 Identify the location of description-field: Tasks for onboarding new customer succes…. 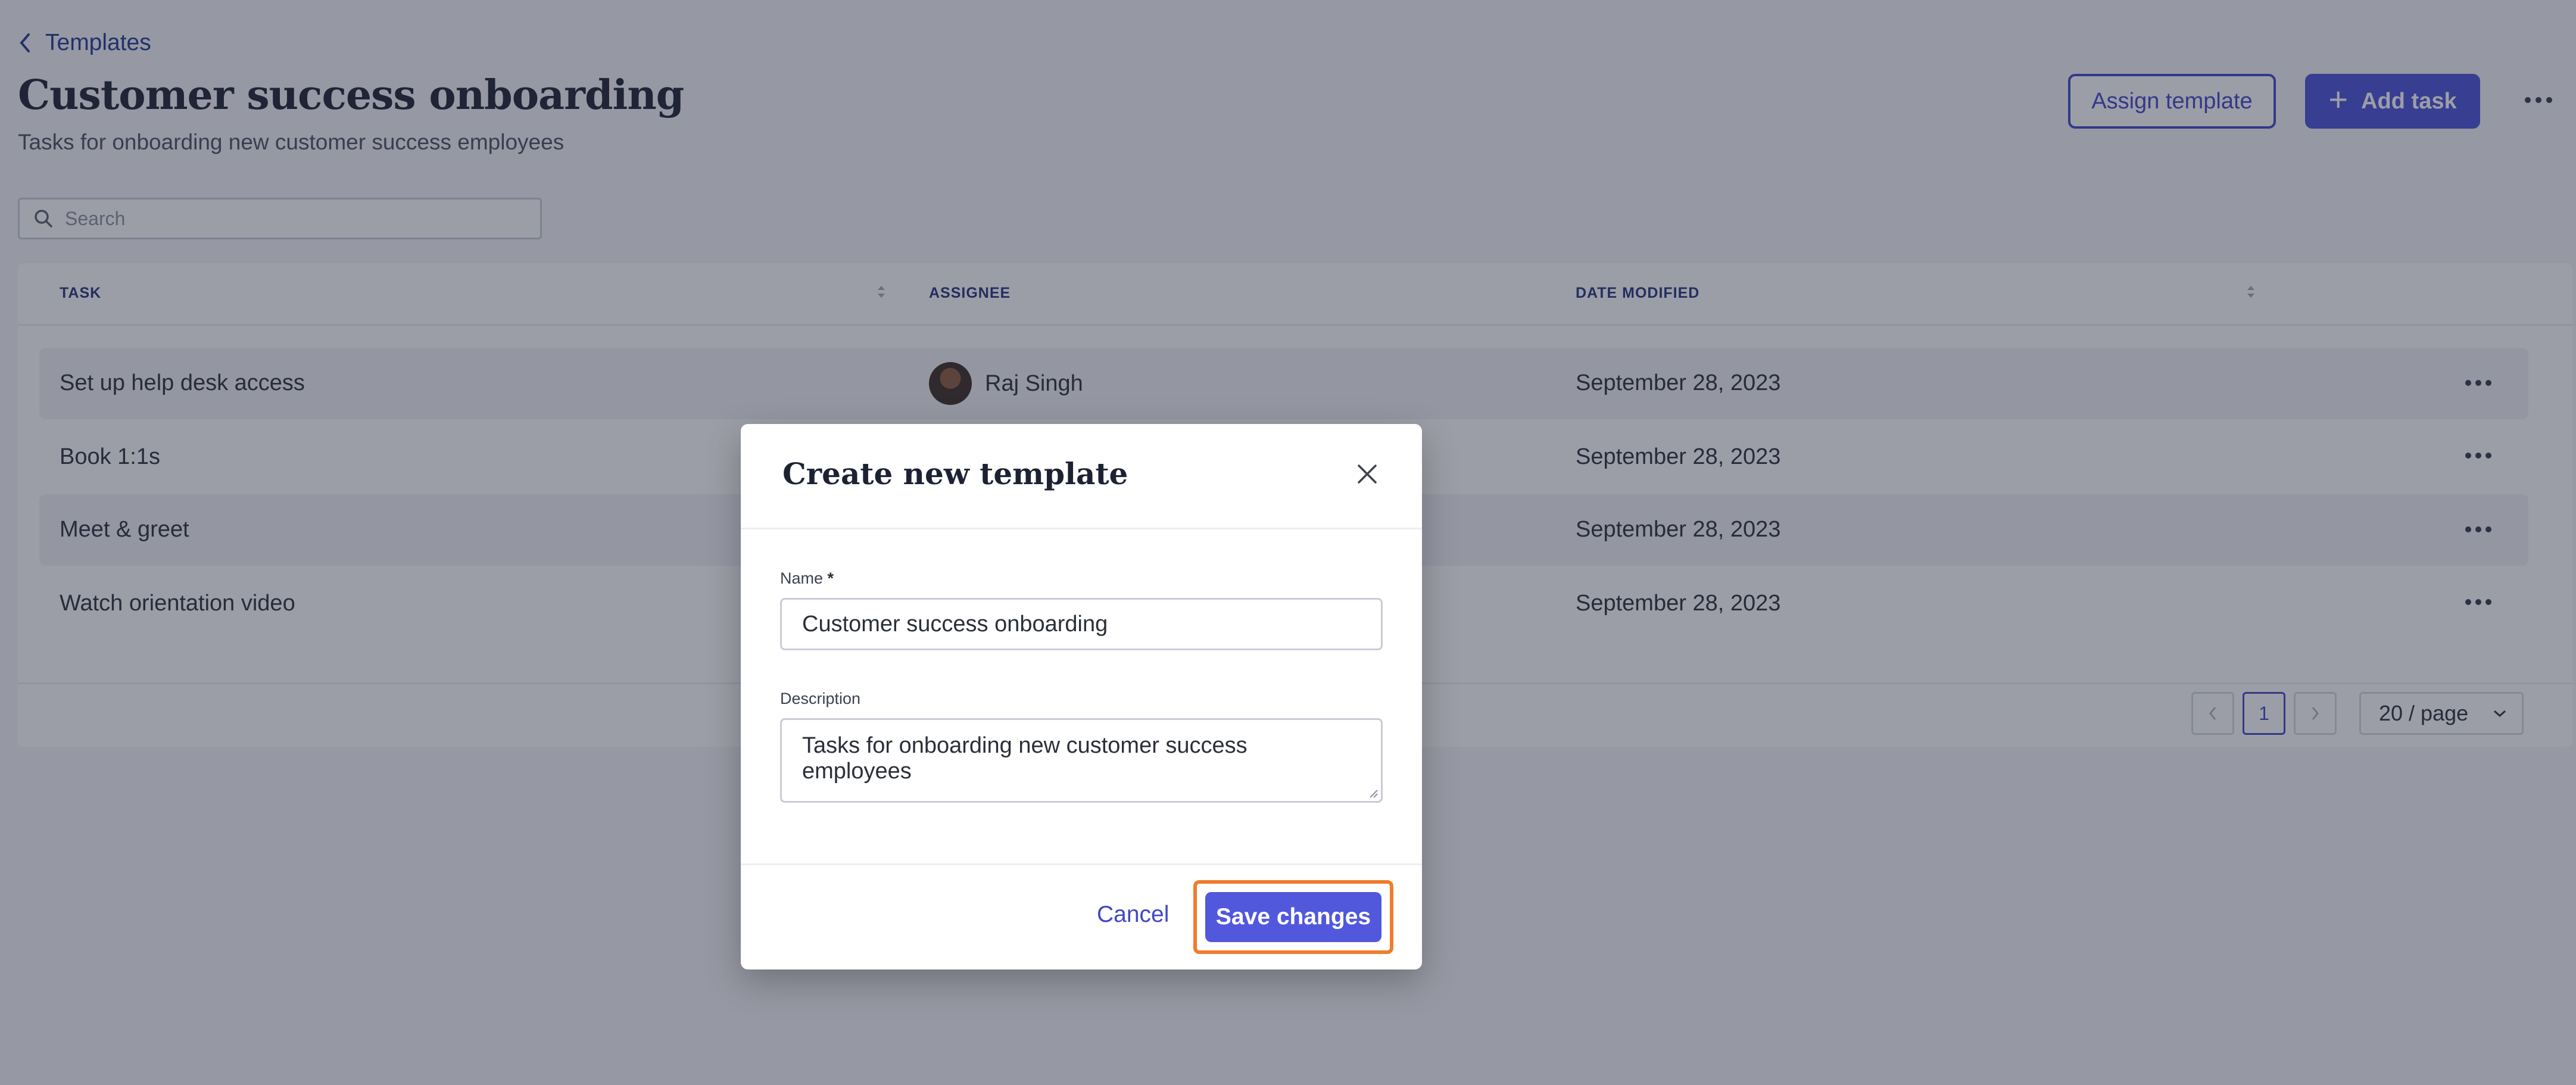
(1081, 761).